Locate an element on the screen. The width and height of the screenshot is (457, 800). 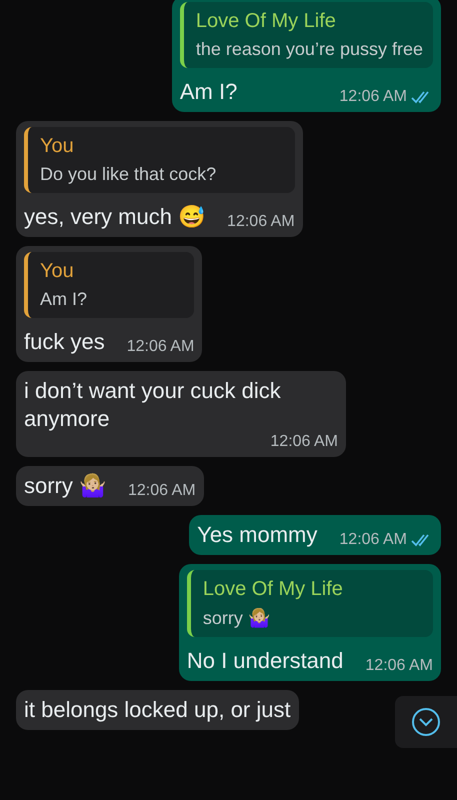
quote-text: the reason you’re pussy free is located at coordinates (309, 49).